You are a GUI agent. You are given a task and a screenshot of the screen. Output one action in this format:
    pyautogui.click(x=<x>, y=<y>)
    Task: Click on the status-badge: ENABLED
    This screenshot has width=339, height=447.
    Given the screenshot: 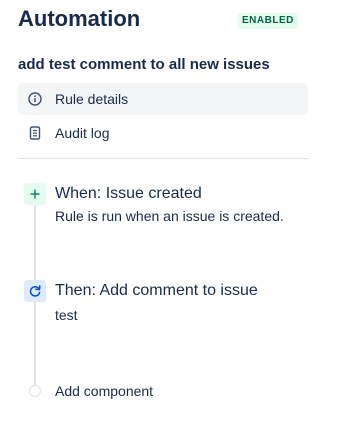 What is the action you would take?
    pyautogui.click(x=268, y=21)
    